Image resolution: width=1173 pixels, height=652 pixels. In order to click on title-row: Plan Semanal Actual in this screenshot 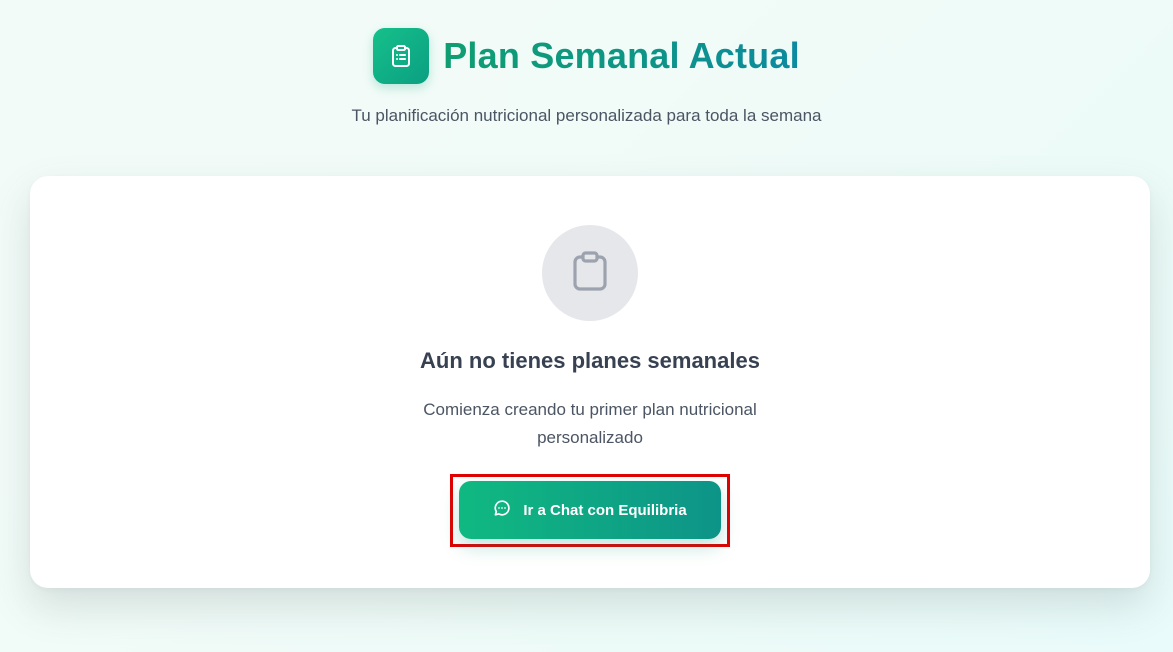, I will do `click(586, 56)`.